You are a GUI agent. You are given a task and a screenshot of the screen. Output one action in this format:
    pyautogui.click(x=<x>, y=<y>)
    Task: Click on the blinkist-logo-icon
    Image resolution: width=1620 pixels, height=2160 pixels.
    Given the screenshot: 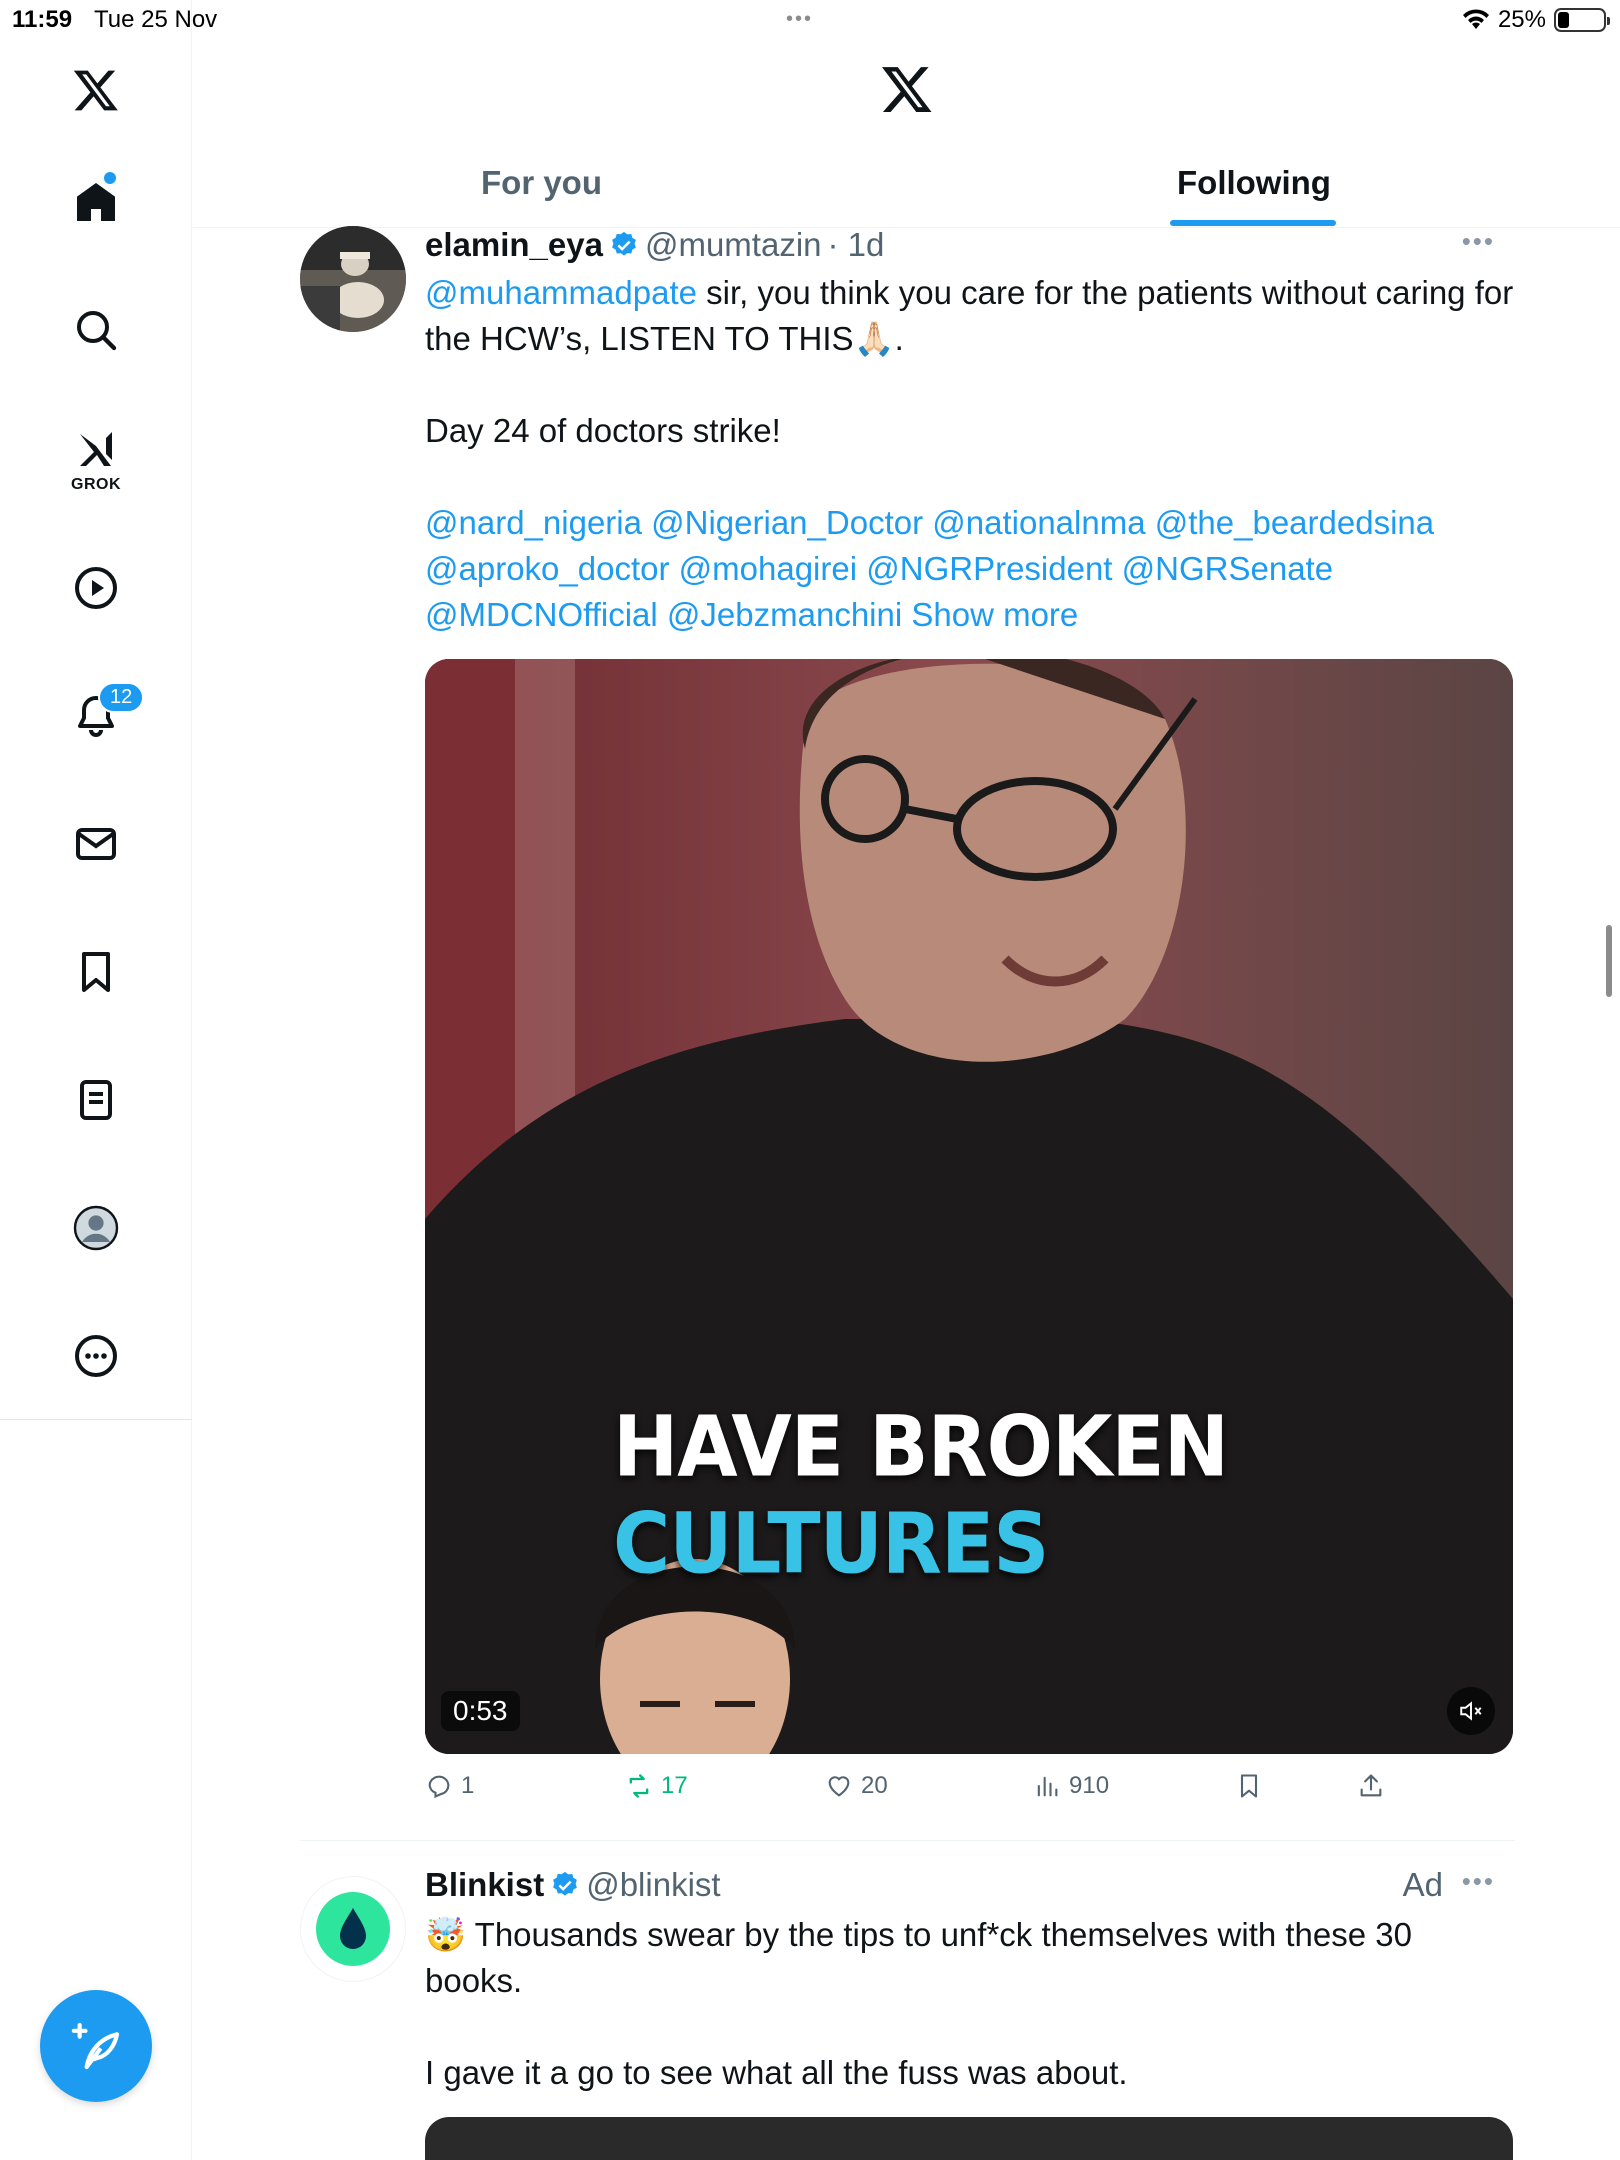 What is the action you would take?
    pyautogui.click(x=353, y=1929)
    